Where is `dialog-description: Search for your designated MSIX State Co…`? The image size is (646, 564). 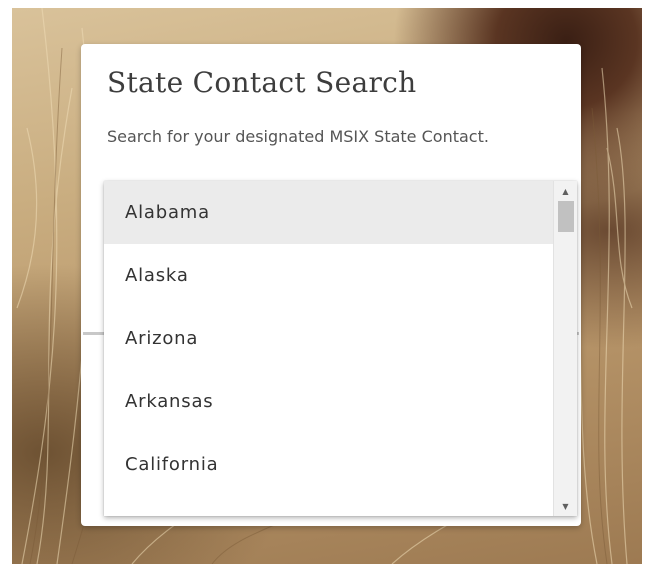 dialog-description: Search for your designated MSIX State Co… is located at coordinates (298, 136).